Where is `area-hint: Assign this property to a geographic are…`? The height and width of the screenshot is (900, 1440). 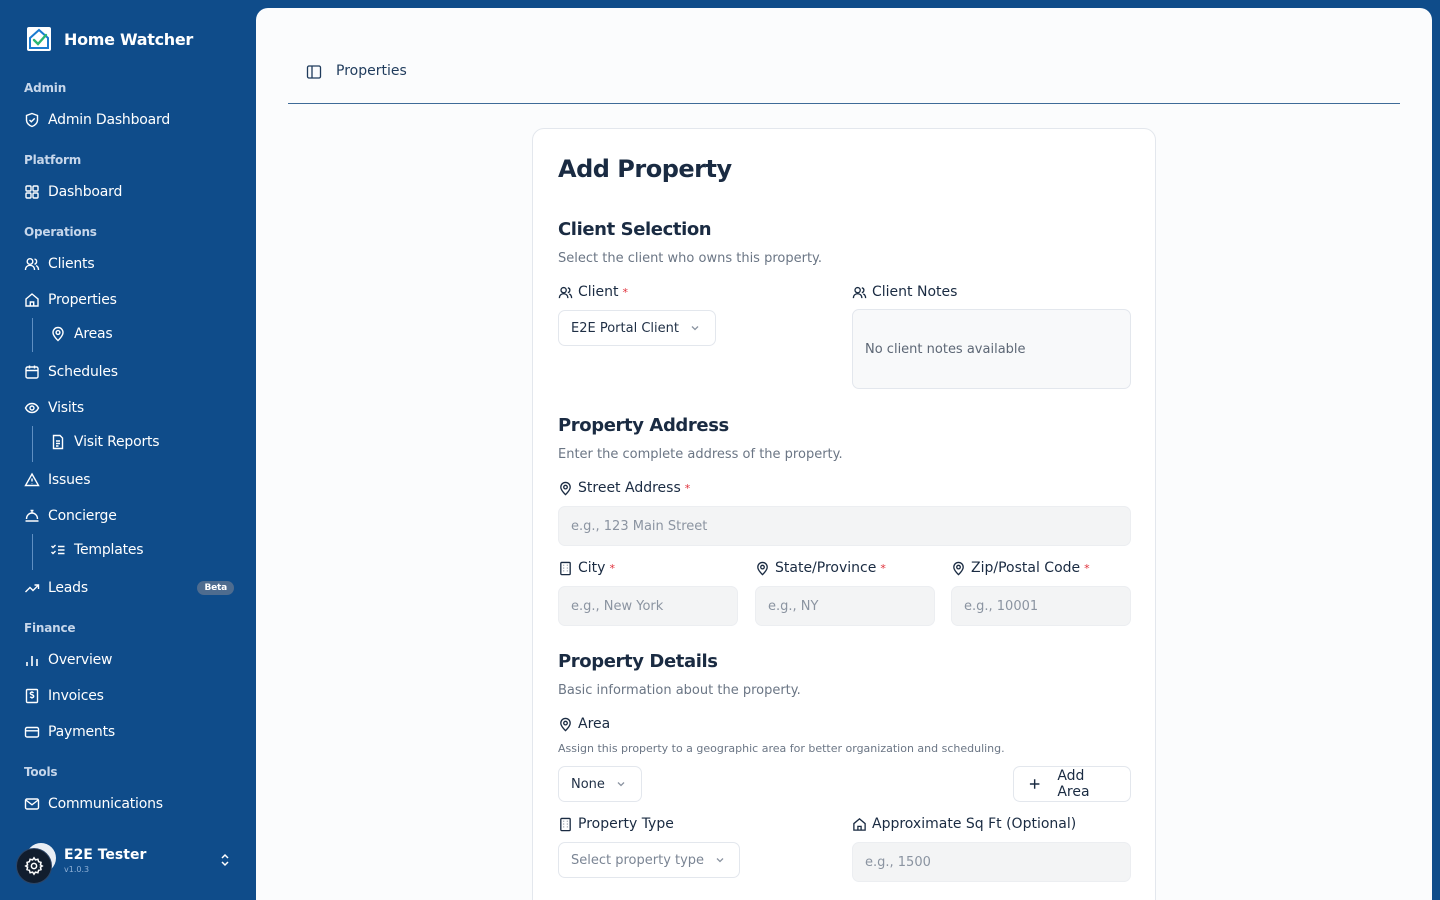 area-hint: Assign this property to a geographic are… is located at coordinates (781, 748).